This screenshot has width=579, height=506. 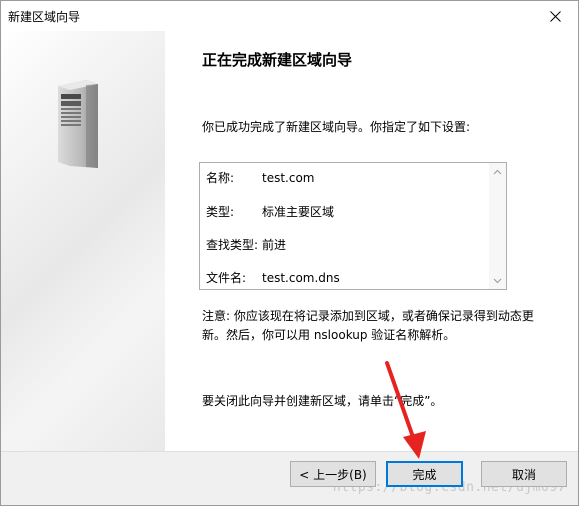 What do you see at coordinates (232, 245) in the screenshot?
I see `summary-label: 查找类型:` at bounding box center [232, 245].